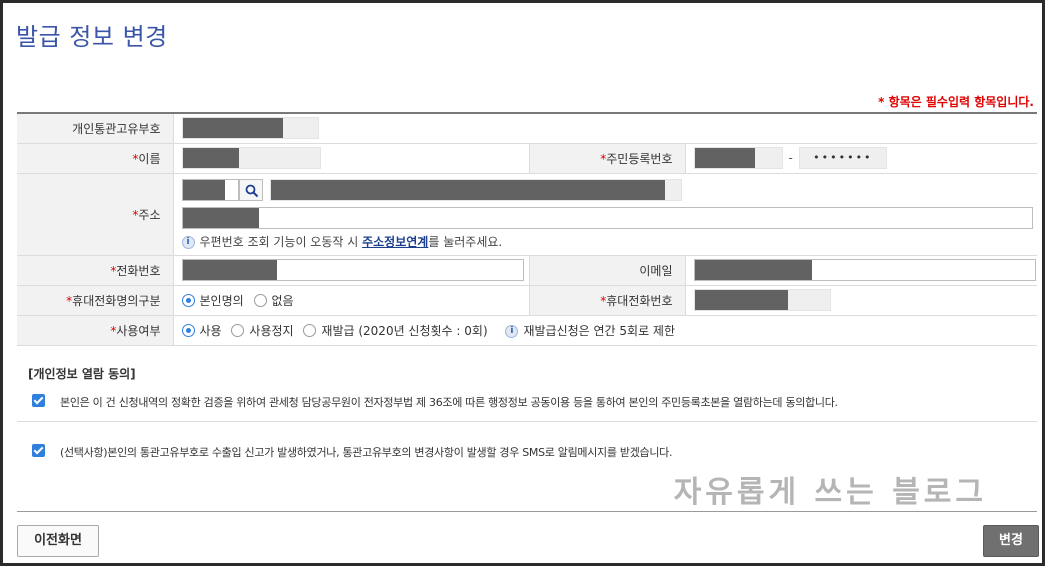 This screenshot has height=566, width=1045. I want to click on zipcode-input, so click(210, 189).